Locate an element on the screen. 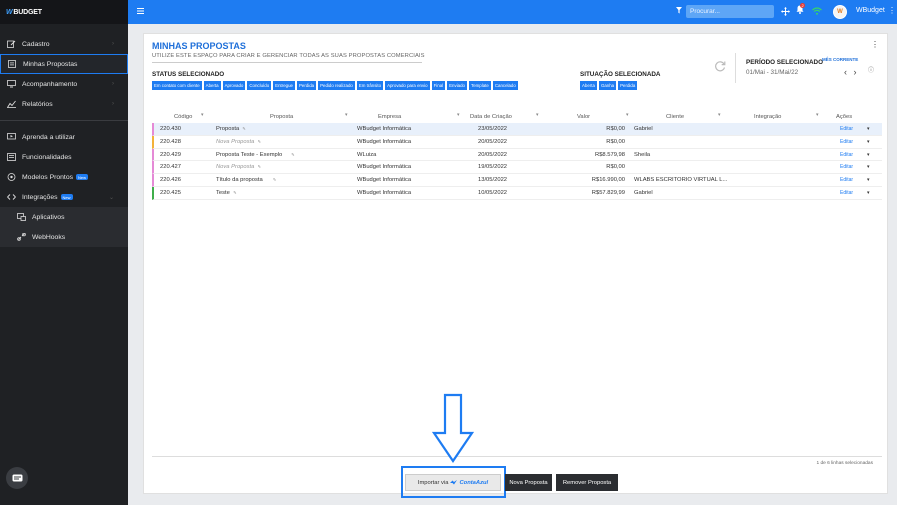 The height and width of the screenshot is (505, 897). contaazul-logo-icon is located at coordinates (454, 482).